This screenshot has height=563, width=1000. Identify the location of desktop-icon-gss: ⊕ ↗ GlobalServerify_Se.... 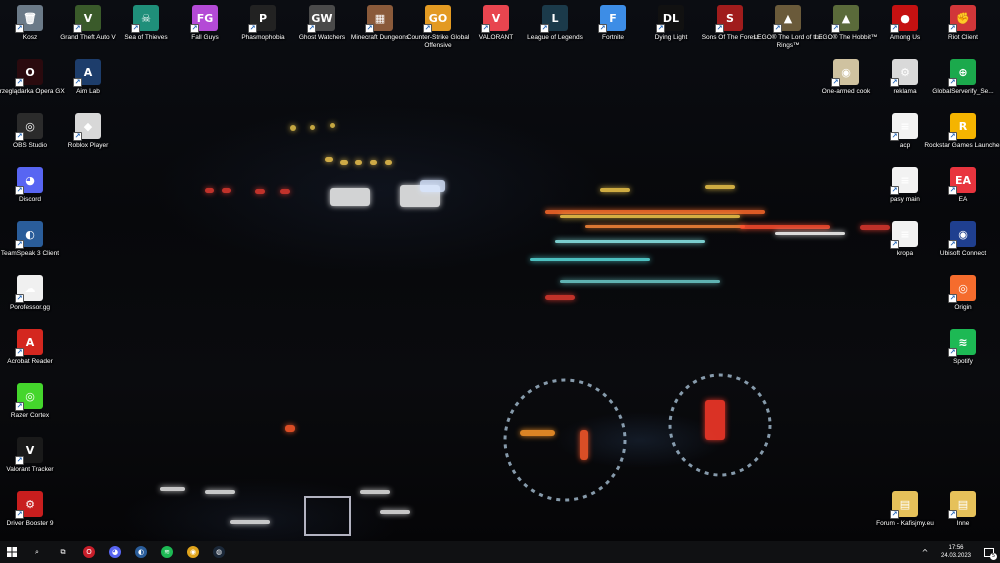
(963, 84).